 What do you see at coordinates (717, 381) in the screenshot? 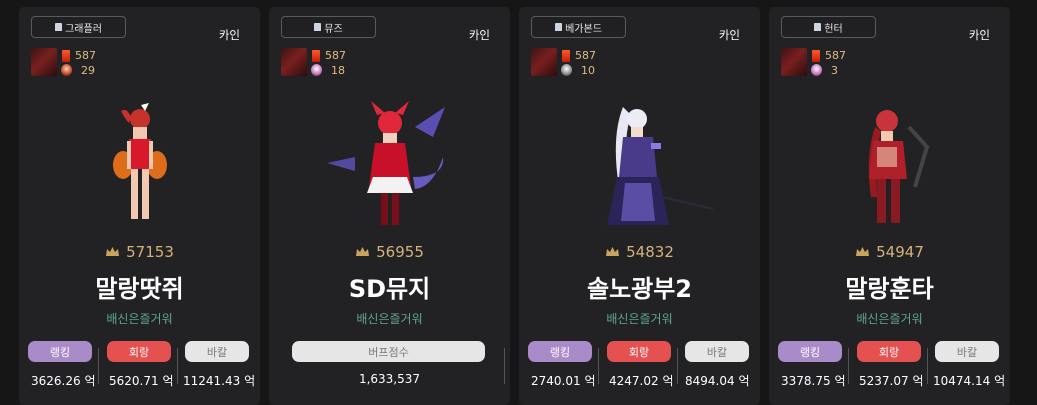
I see `bakal-value: 8494.04 억` at bounding box center [717, 381].